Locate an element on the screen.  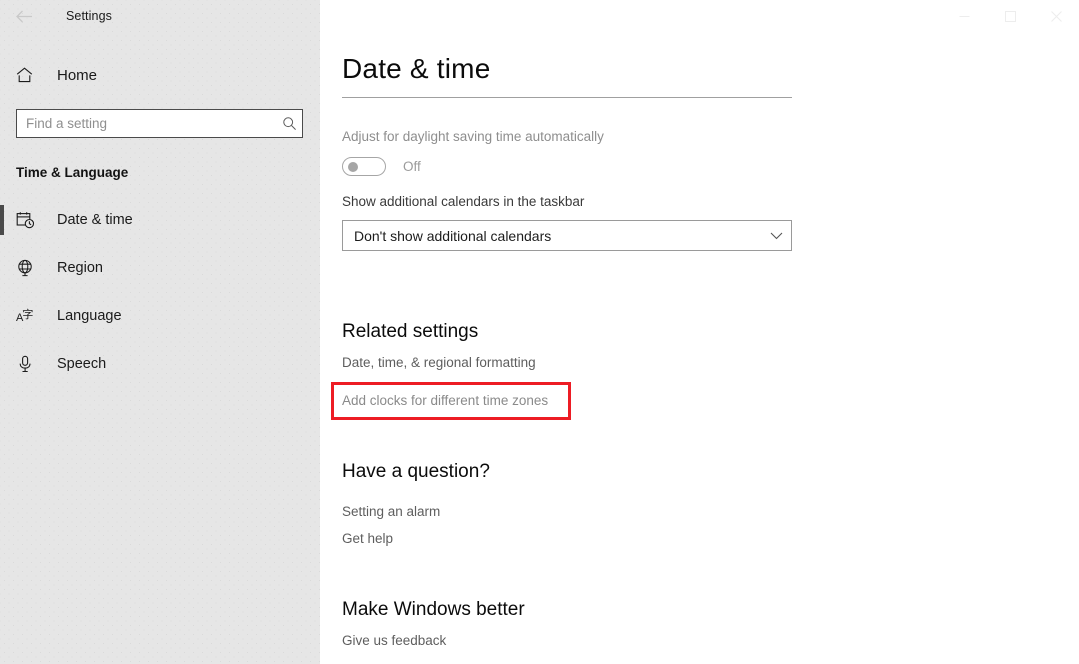
sidebar-item-language-label: Language is located at coordinates (89, 316).